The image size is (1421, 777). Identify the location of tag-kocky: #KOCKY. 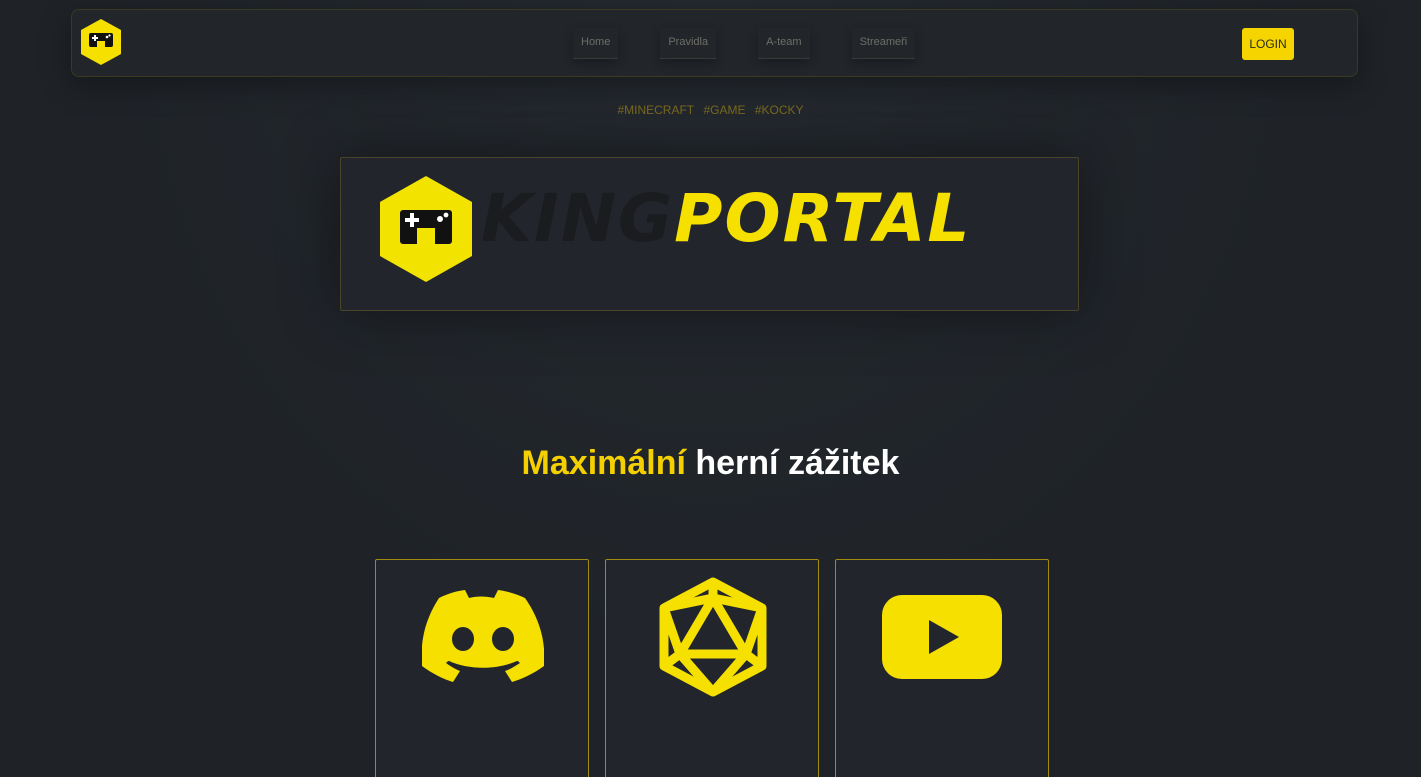
(779, 110).